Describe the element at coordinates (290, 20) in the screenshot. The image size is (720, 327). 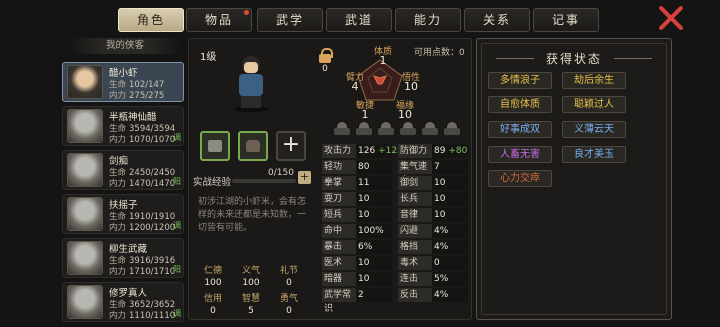
I see `tab-martial-arts: 武学` at that location.